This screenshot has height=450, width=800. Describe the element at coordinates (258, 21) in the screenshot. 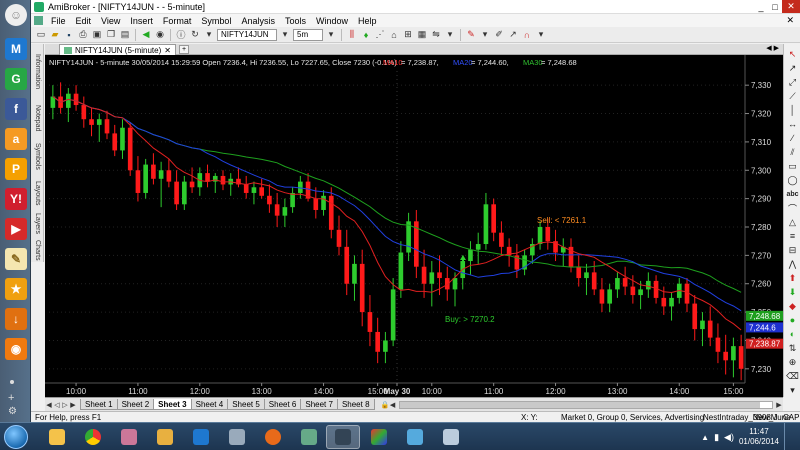

I see `menu-analysis: Analysis` at that location.